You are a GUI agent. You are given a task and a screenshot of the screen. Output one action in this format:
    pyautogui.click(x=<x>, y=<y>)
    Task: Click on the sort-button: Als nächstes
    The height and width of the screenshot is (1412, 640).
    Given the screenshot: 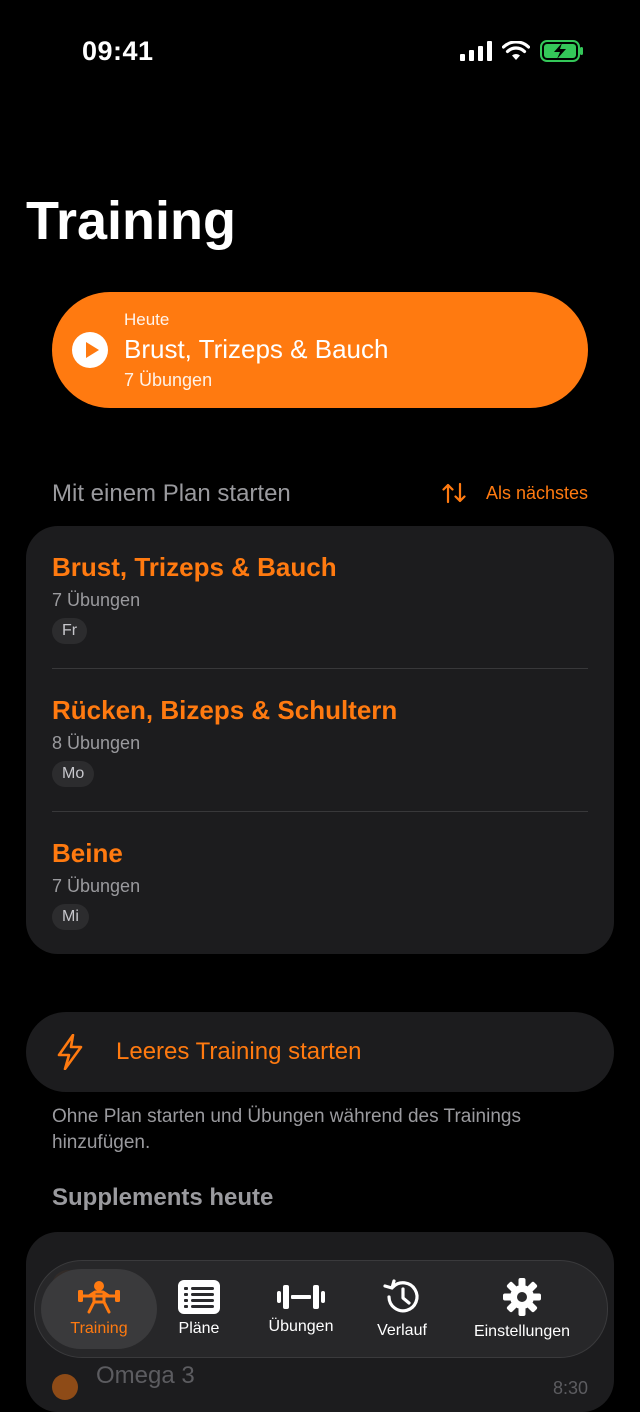 What is the action you would take?
    pyautogui.click(x=515, y=493)
    